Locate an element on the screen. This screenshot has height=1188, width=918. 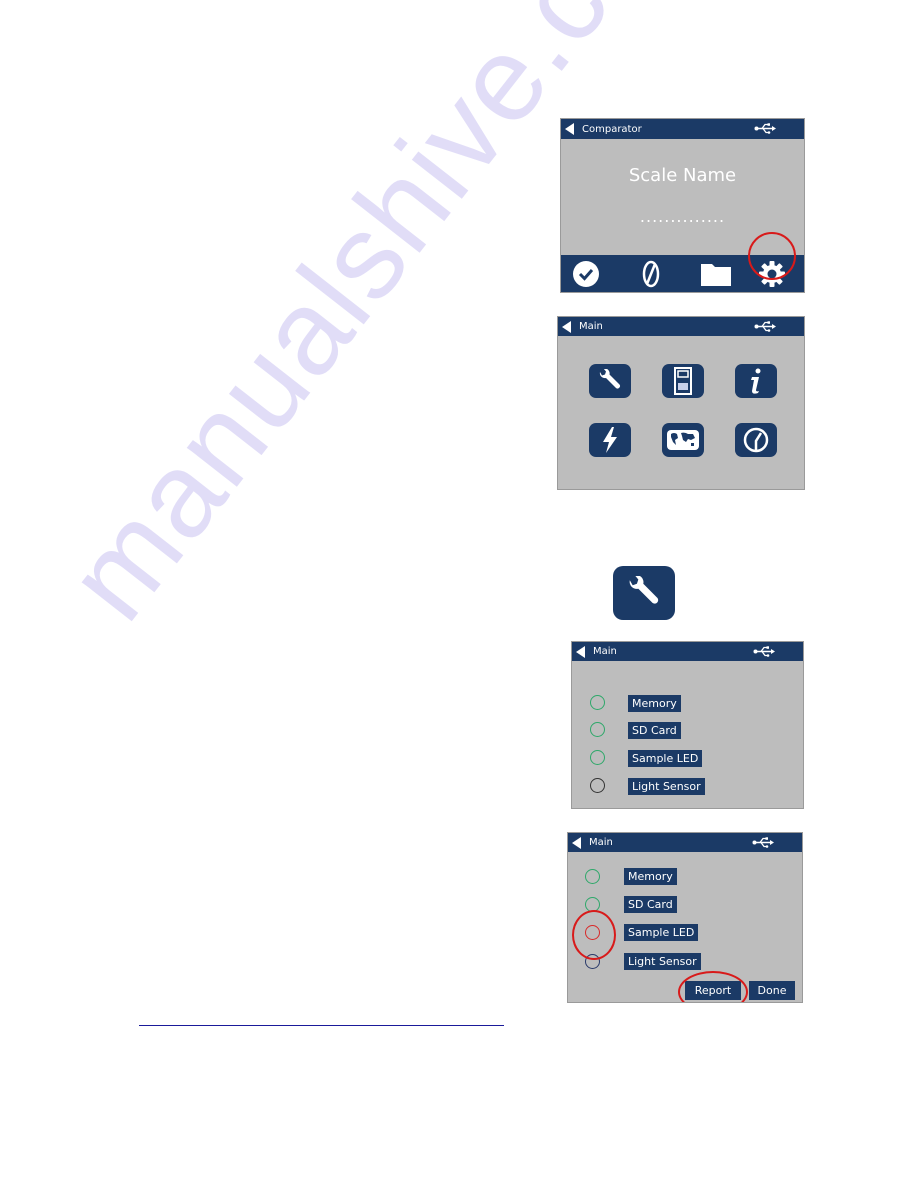
screen-title: Comparator is located at coordinates (612, 129).